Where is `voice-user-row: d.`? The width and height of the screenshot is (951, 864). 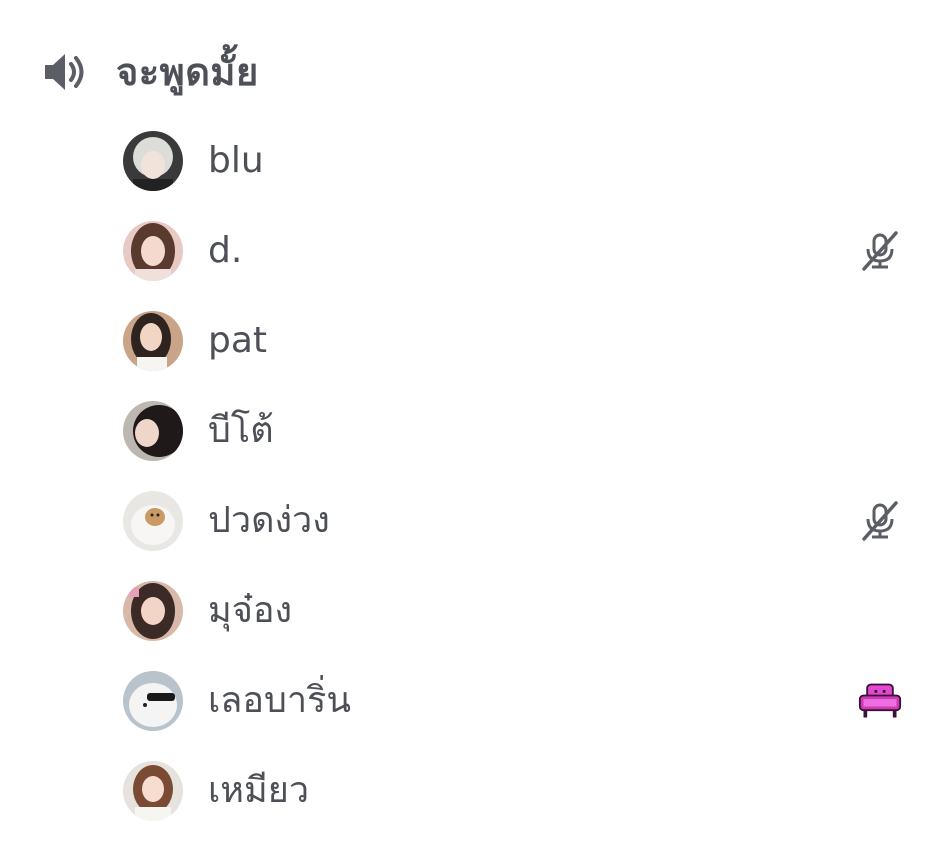
voice-user-row: d. is located at coordinates (520, 251).